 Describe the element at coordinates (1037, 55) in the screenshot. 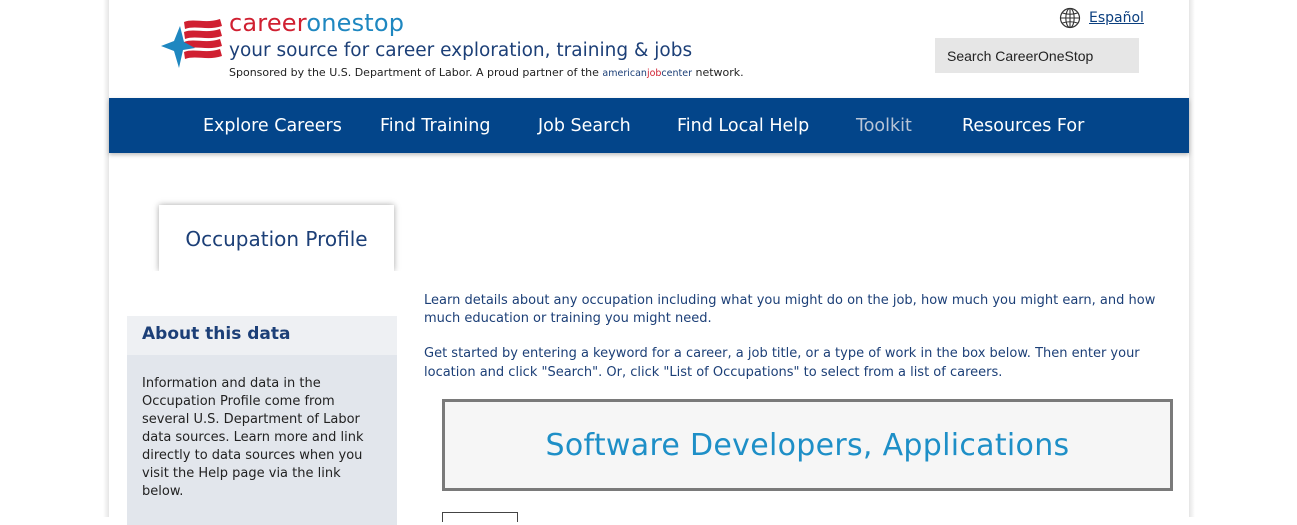

I see `site-search-input: Search CareerOneStop` at that location.